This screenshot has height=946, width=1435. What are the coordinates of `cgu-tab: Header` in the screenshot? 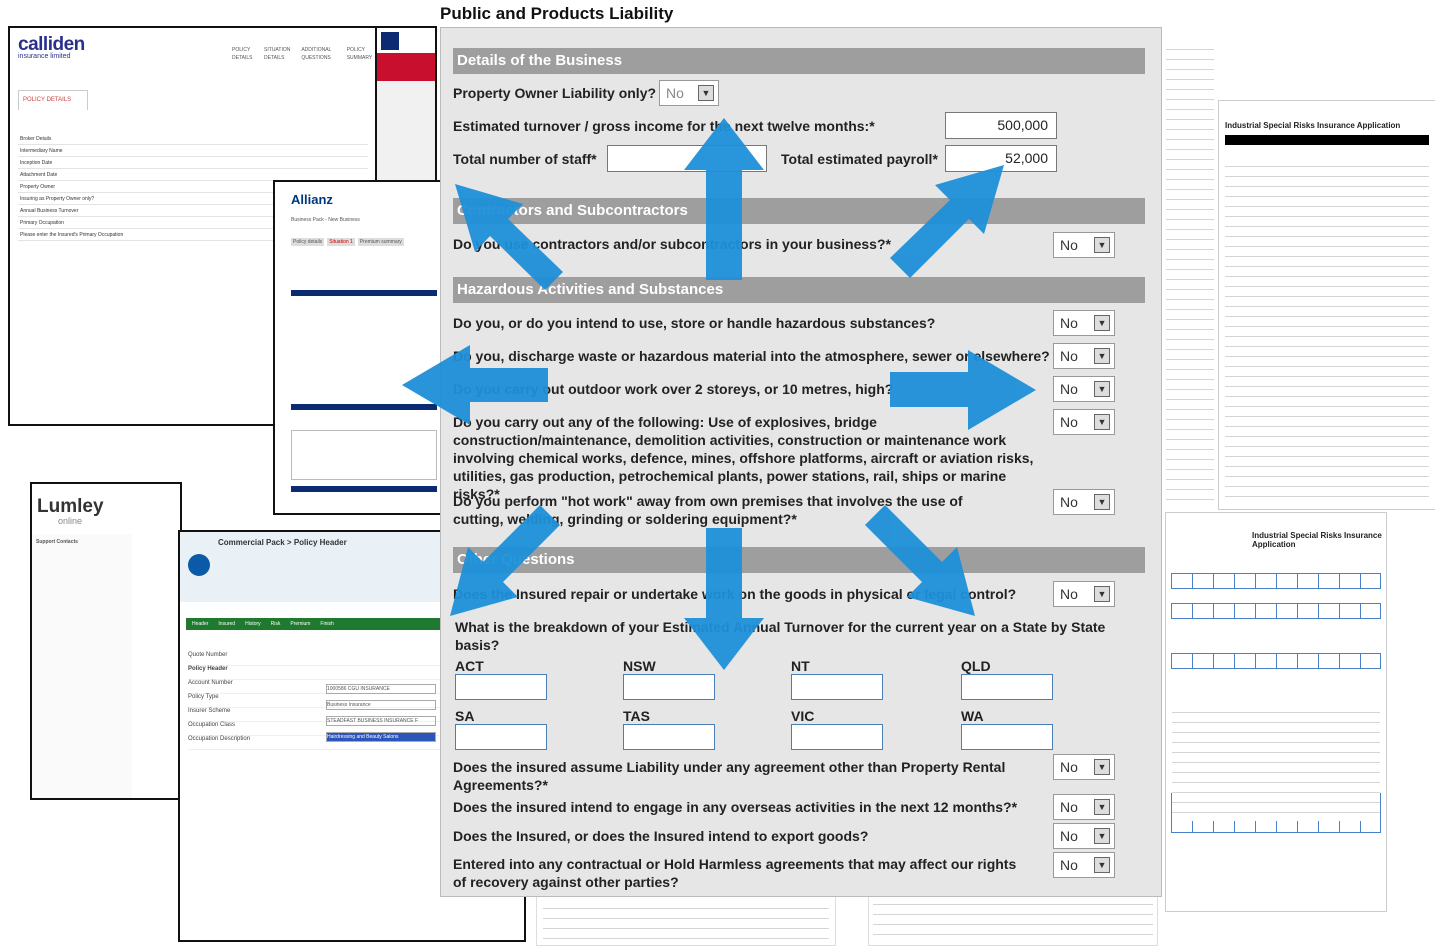 It's located at (200, 624).